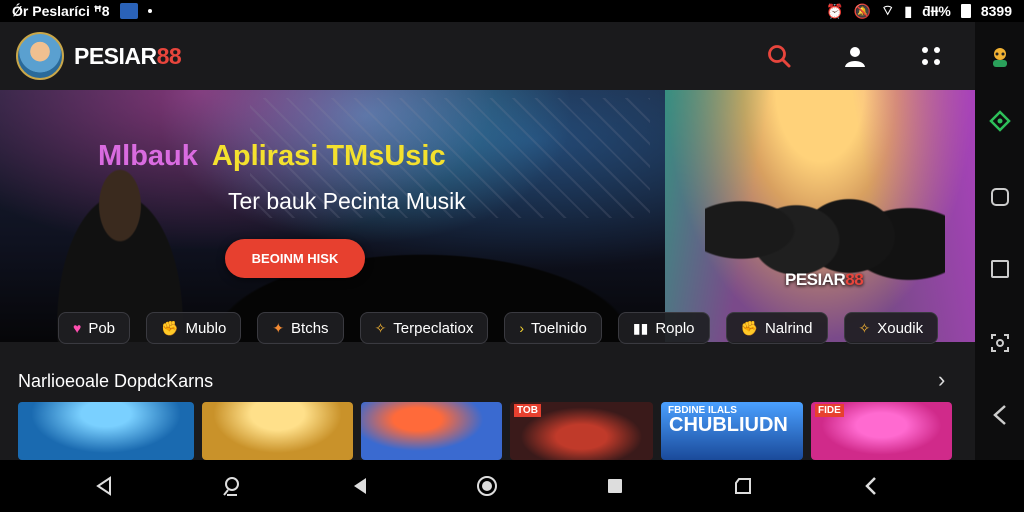 Image resolution: width=1024 pixels, height=512 pixels. Describe the element at coordinates (527, 410) in the screenshot. I see `card-badge: TOB` at that location.